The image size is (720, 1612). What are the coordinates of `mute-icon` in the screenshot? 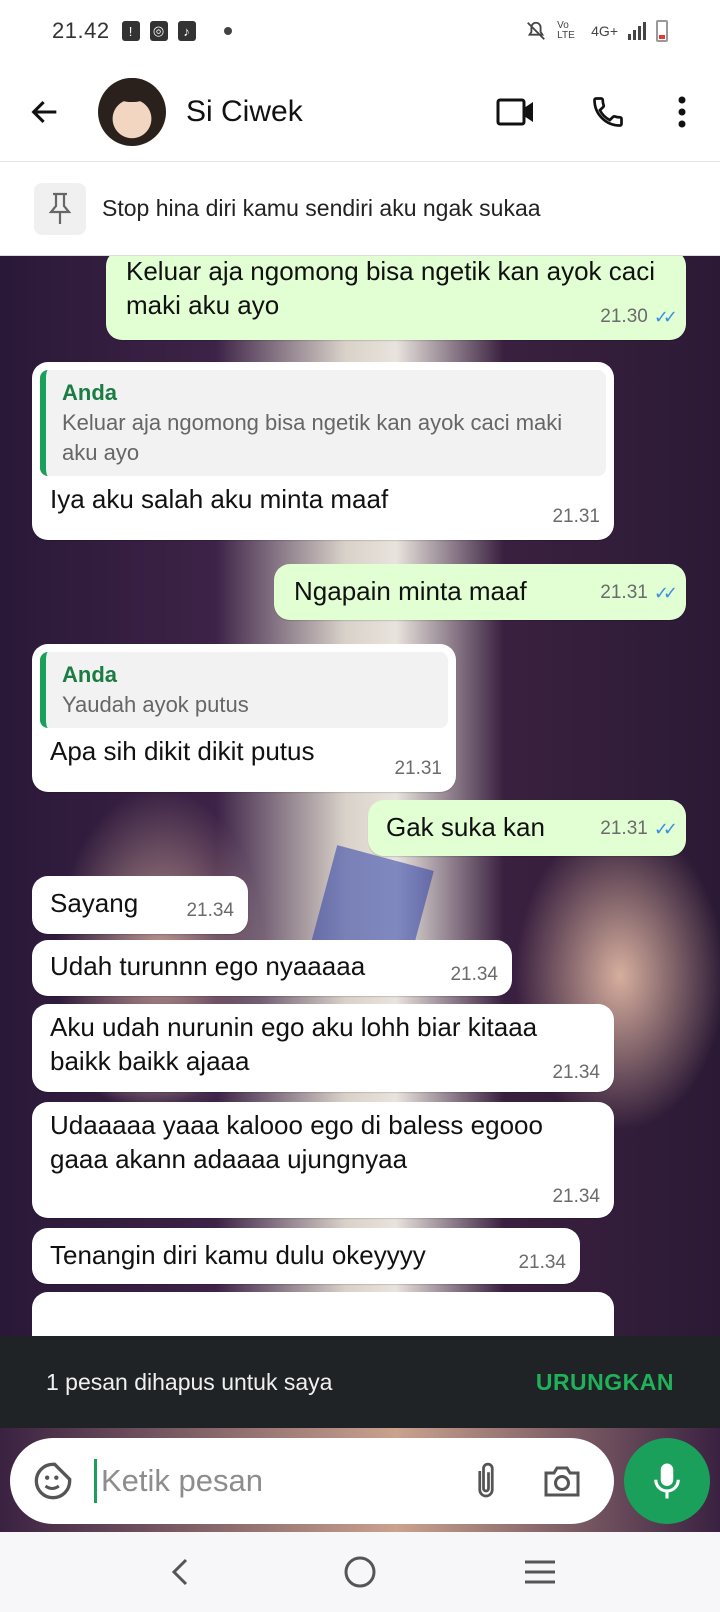 It's located at (536, 30).